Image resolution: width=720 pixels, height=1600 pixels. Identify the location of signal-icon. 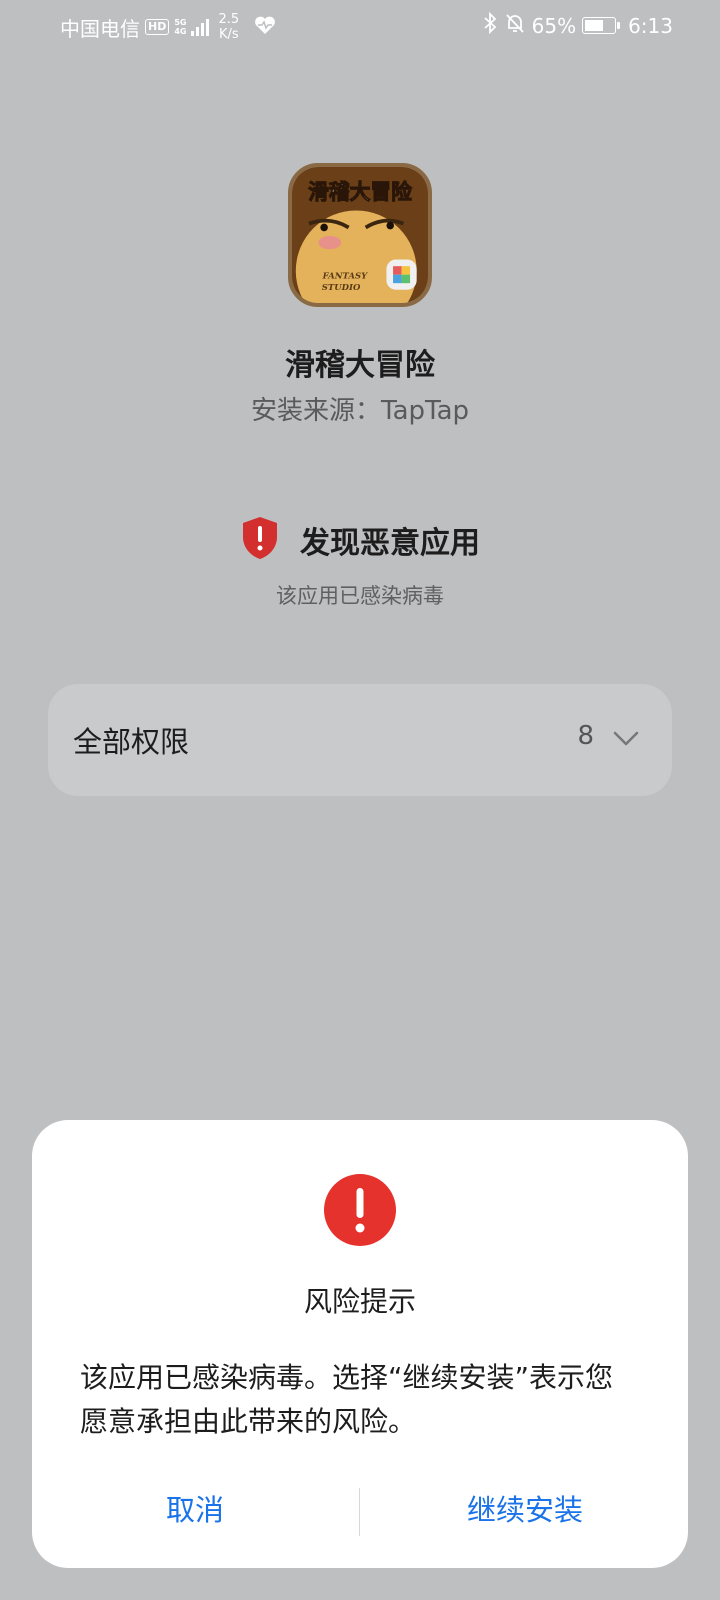
(200, 27).